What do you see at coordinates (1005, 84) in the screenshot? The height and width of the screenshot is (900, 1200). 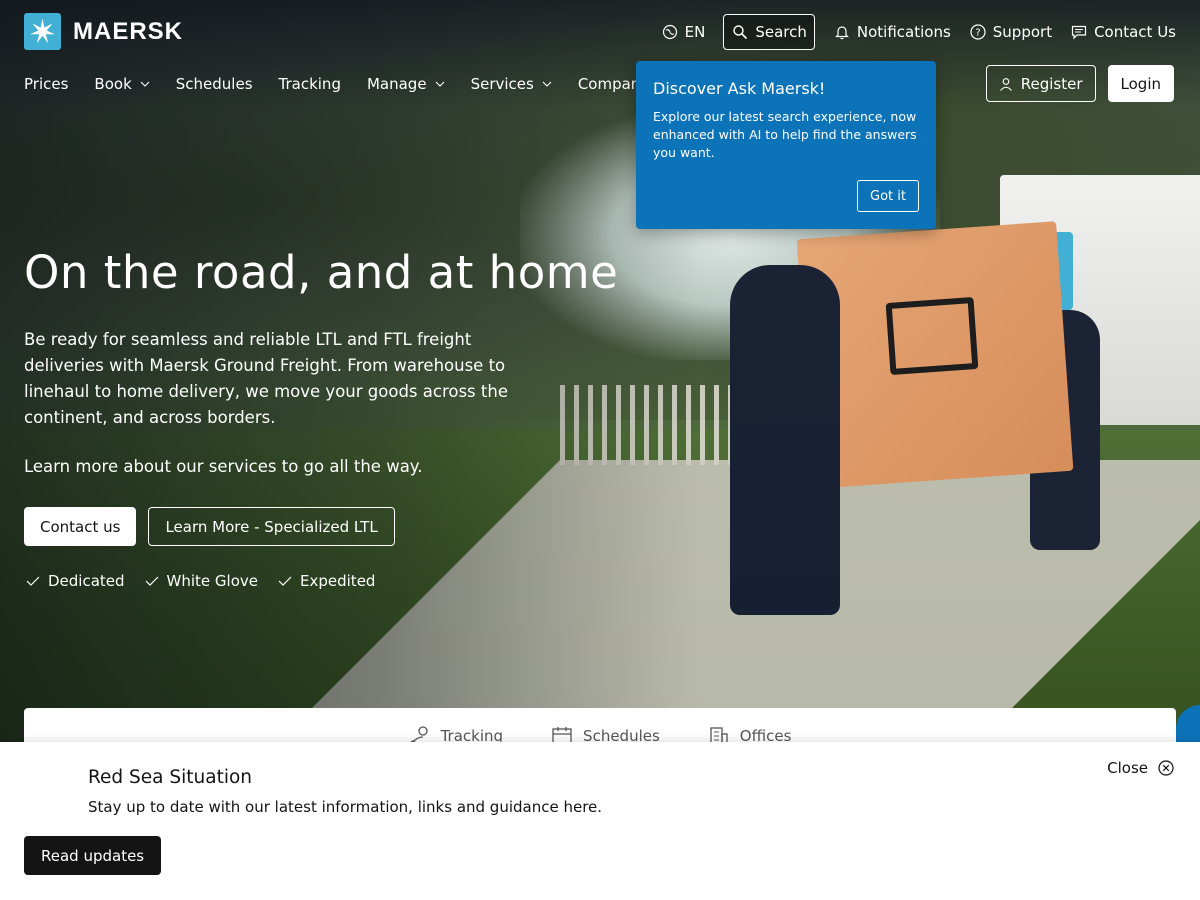 I see `user-icon` at bounding box center [1005, 84].